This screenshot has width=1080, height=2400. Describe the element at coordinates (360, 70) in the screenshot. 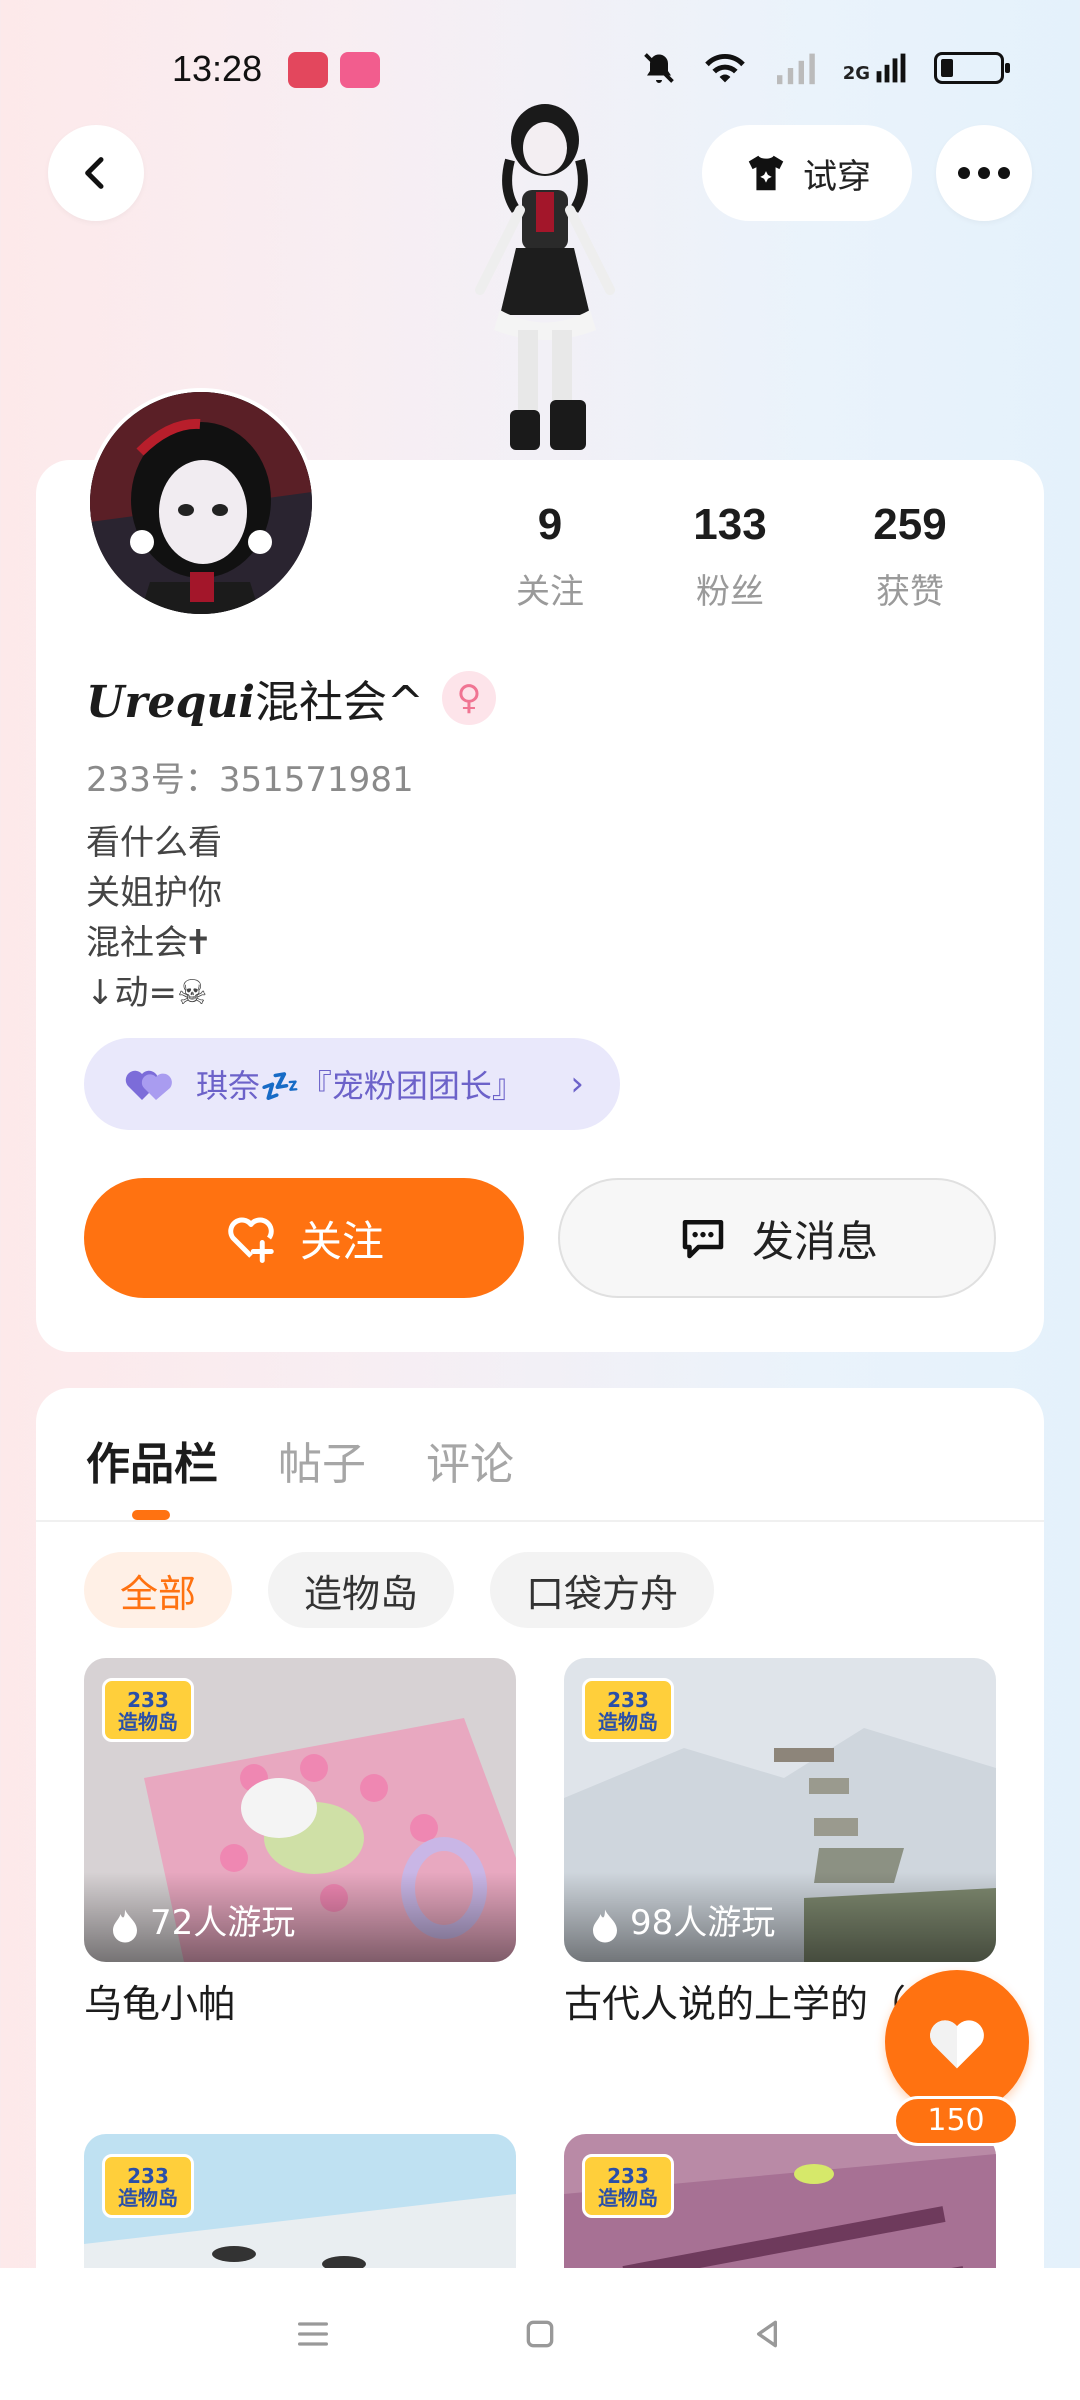

I see `bilibili-icon` at that location.